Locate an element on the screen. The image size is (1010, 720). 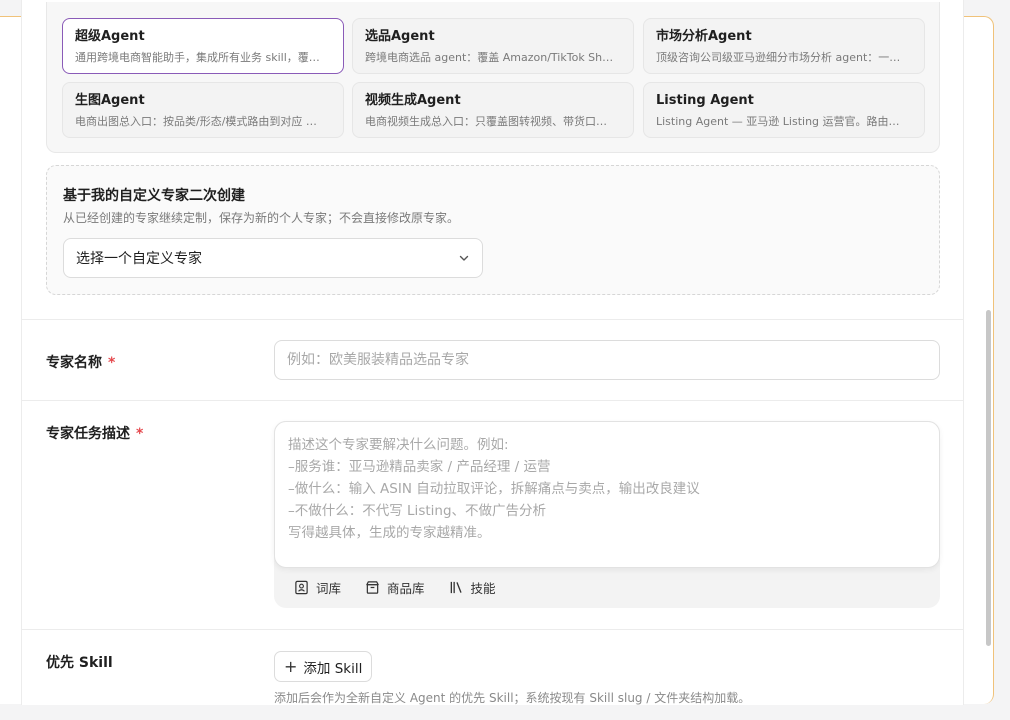
product-library-label: 商品库 is located at coordinates (406, 588).